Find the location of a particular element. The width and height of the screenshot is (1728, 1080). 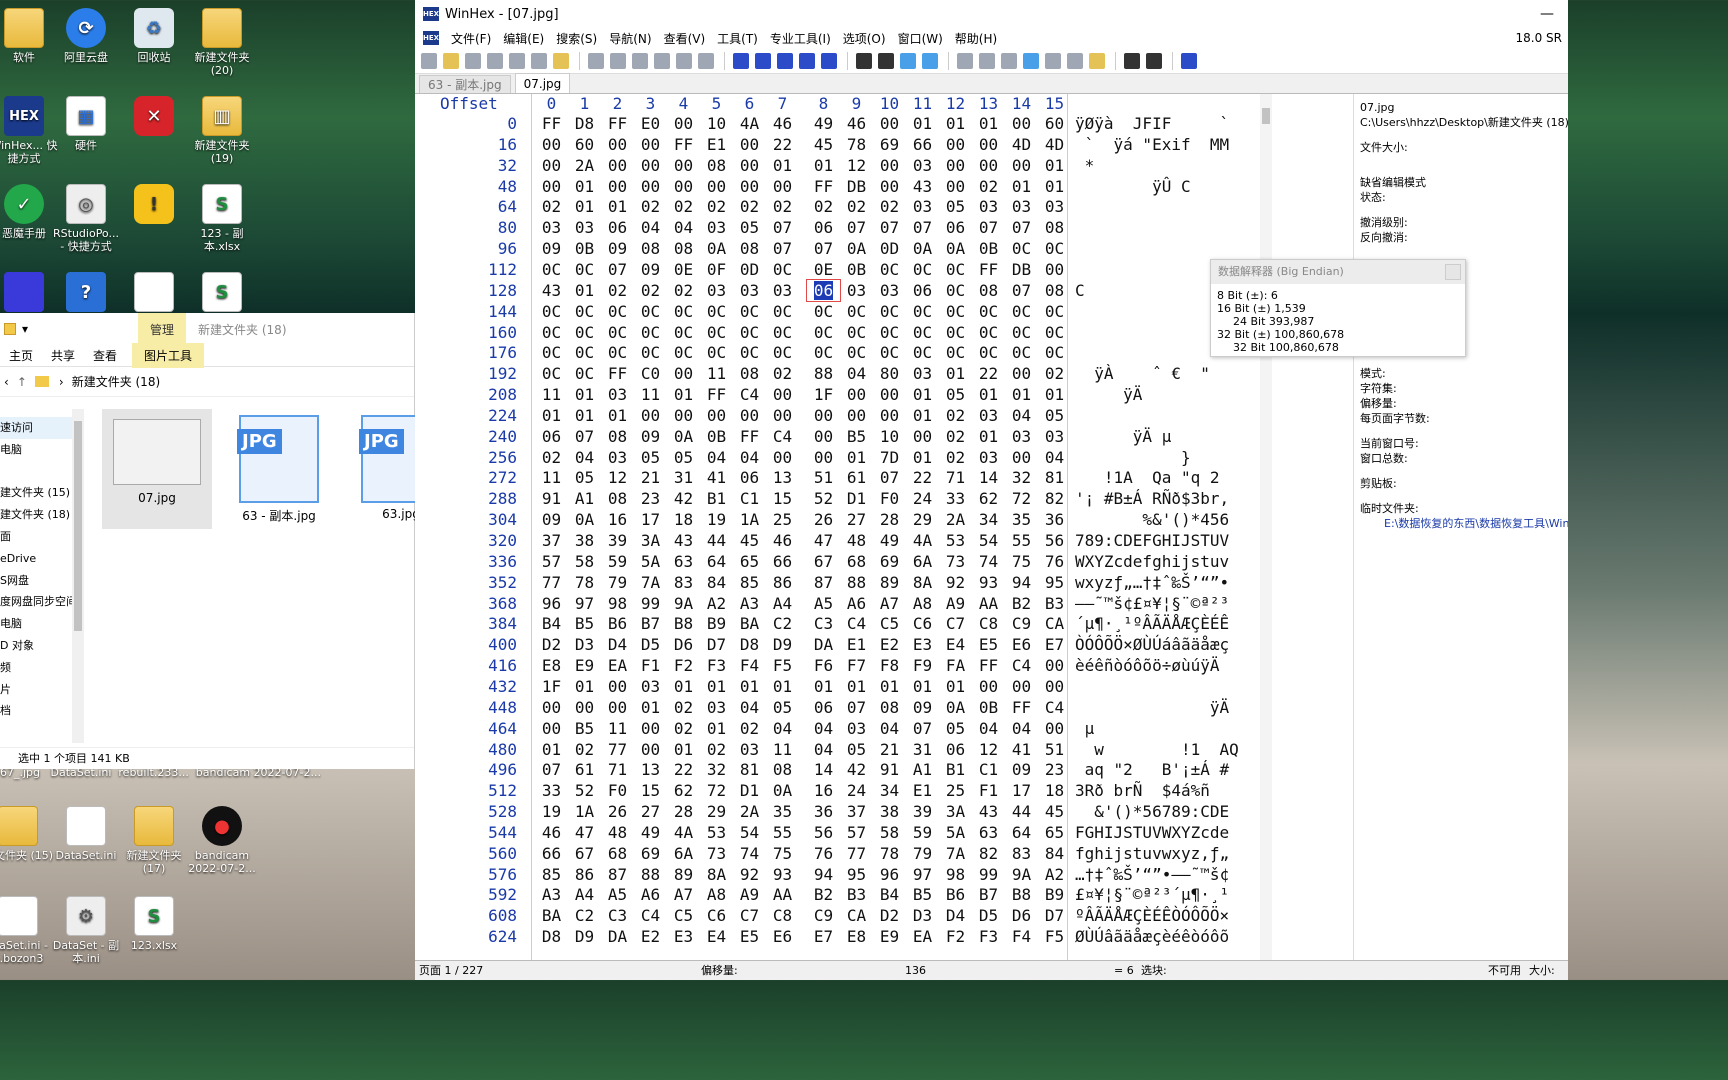

hex-byte: 43 is located at coordinates (922, 186).